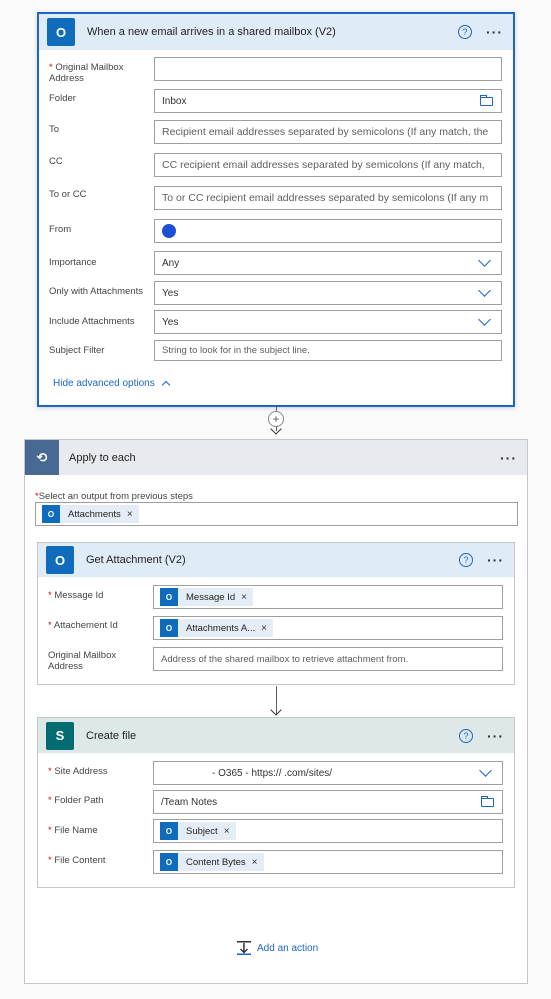 The width and height of the screenshot is (551, 999). Describe the element at coordinates (189, 802) in the screenshot. I see `folder-path-value: /Team Notes` at that location.